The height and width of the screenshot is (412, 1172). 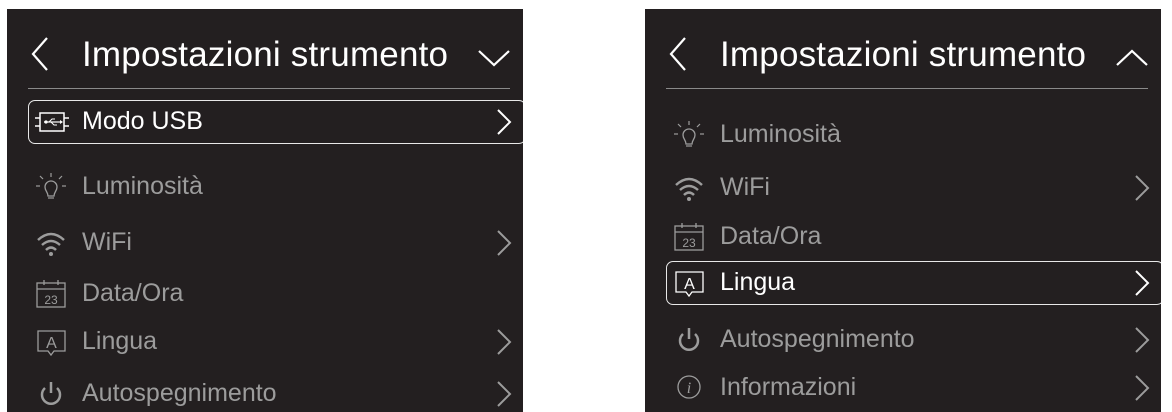 What do you see at coordinates (1132, 58) in the screenshot?
I see `chevron-up-icon` at bounding box center [1132, 58].